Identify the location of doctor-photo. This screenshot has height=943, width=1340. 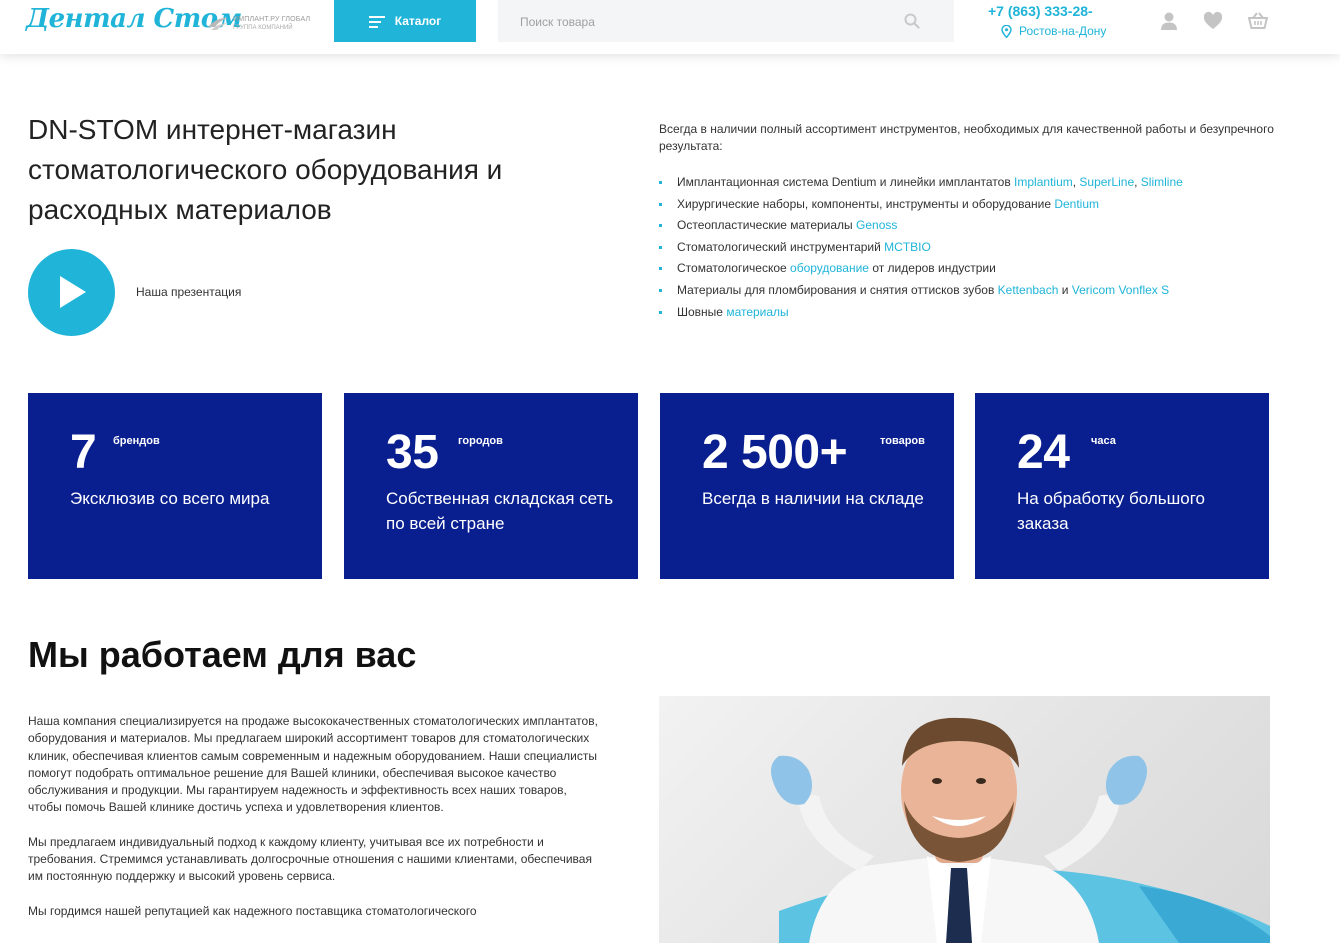
(964, 819).